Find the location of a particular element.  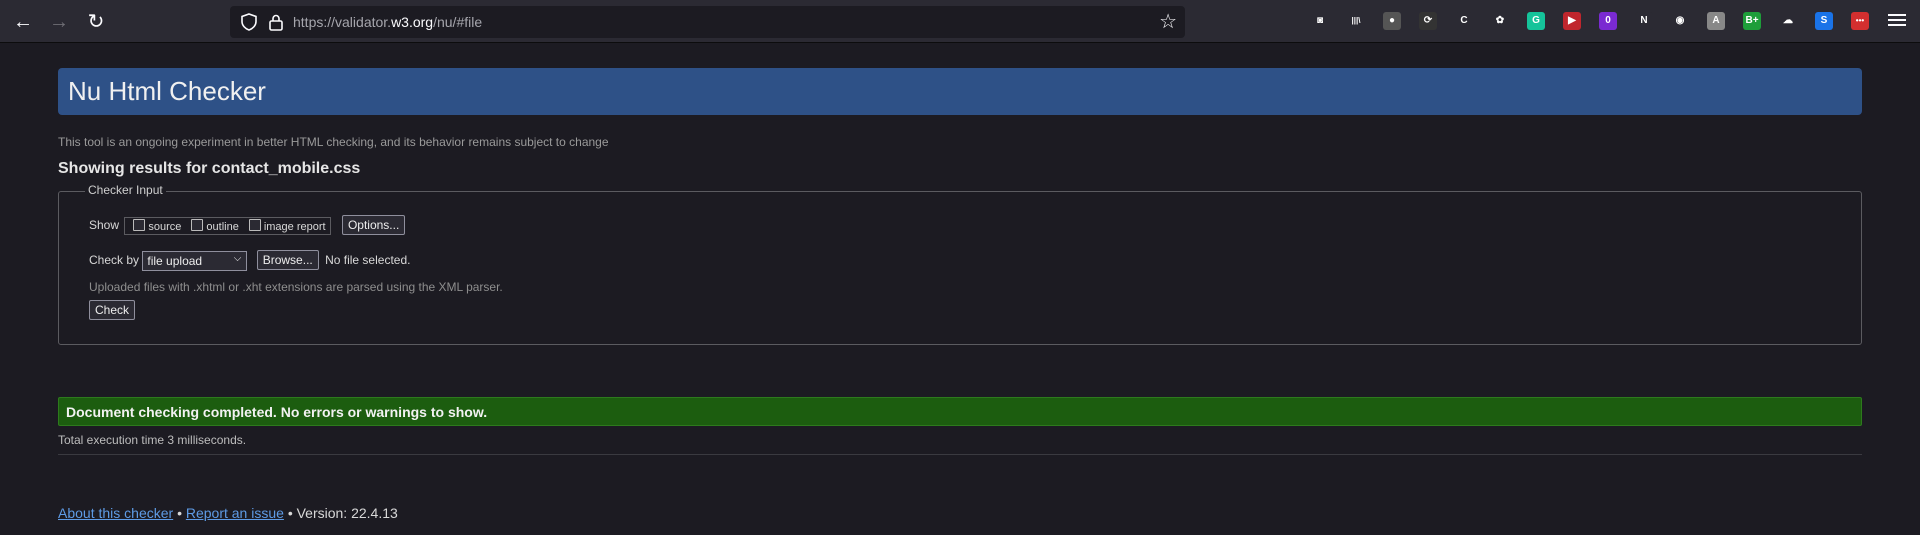

url-text: https://validator.w3.org/nu/#file is located at coordinates (387, 22).